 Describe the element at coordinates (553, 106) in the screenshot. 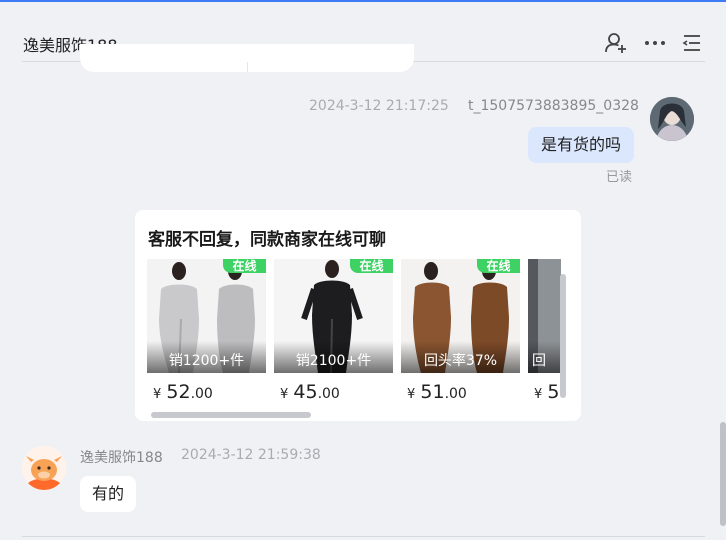

I see `outgoing-sender: t_1507573883895_0328` at that location.